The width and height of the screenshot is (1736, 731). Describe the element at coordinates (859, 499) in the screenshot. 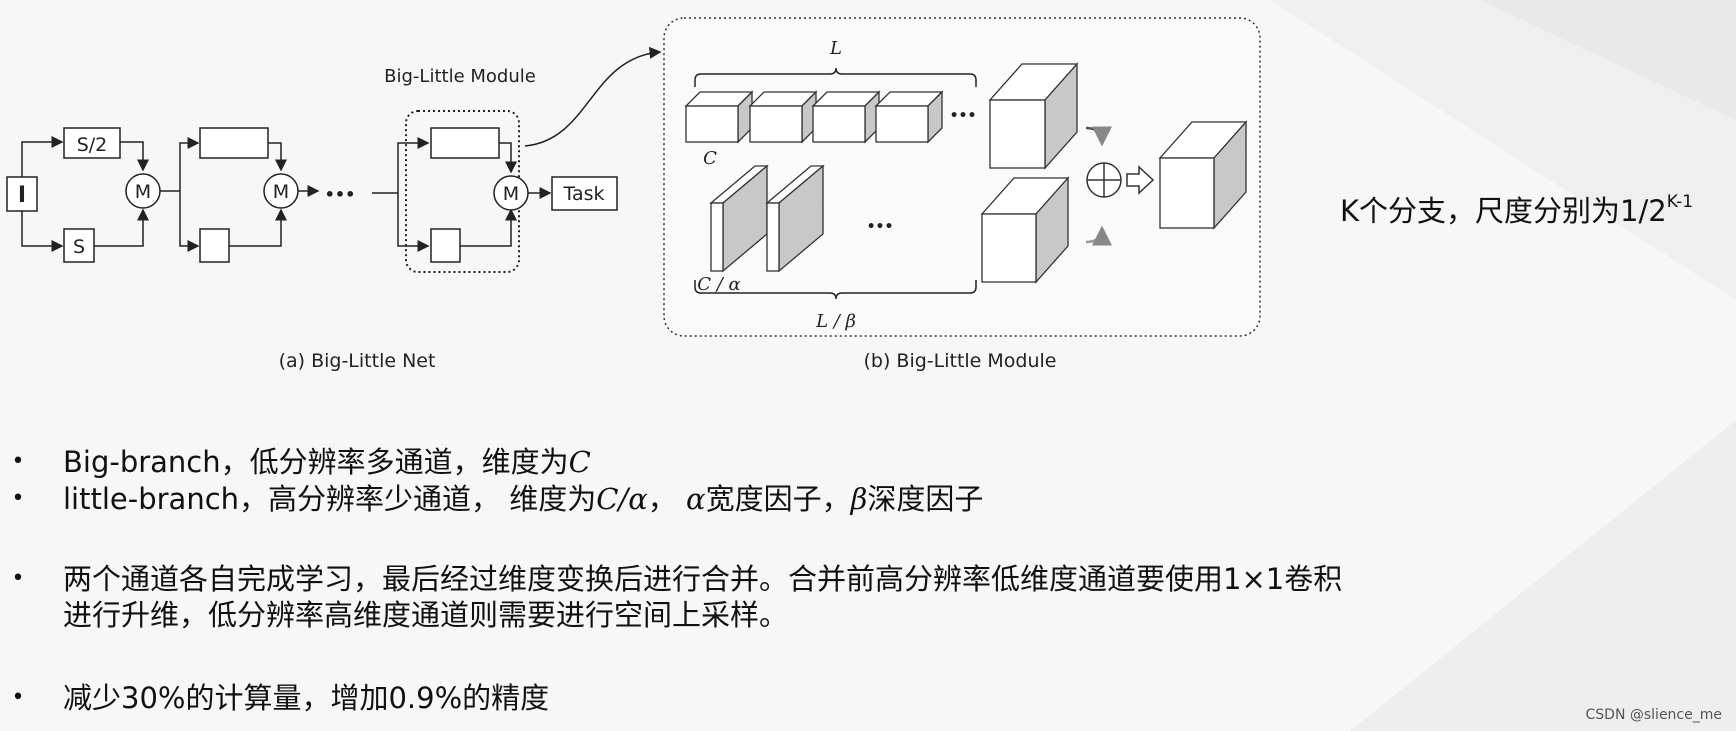

I see `math-beta: β` at that location.